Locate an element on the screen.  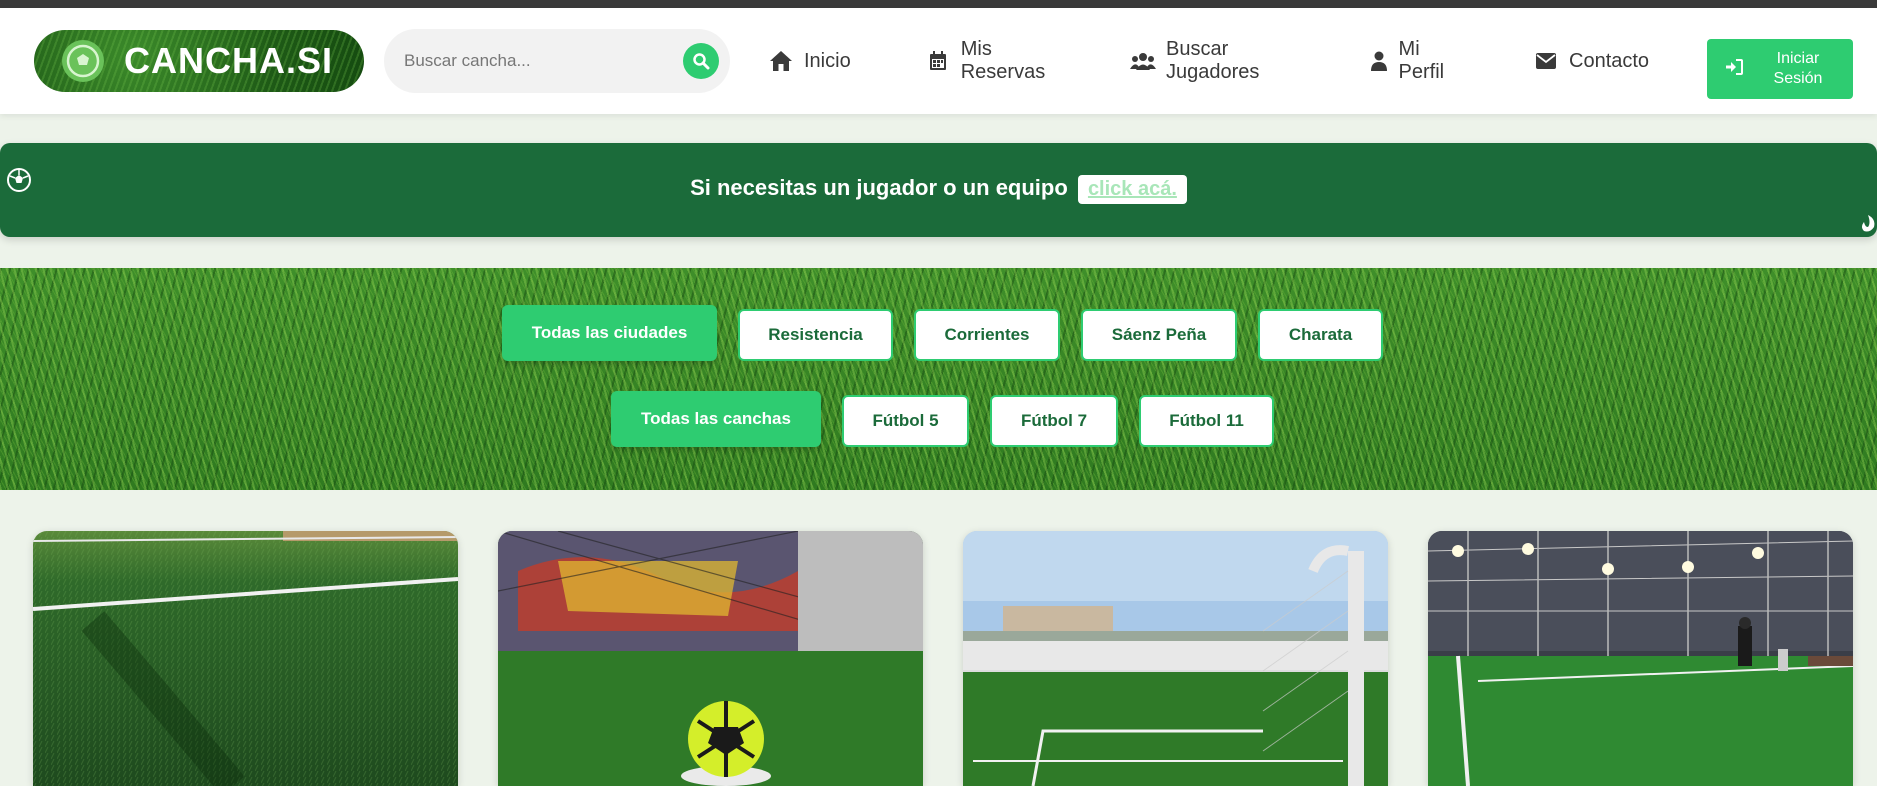
soccer-ball-icon is located at coordinates (83, 61).